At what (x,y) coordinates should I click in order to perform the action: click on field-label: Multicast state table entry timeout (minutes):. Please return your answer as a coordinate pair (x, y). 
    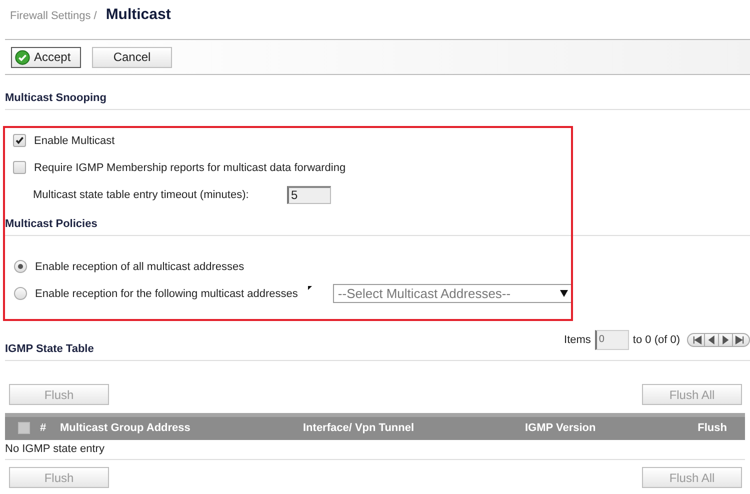
    Looking at the image, I should click on (141, 194).